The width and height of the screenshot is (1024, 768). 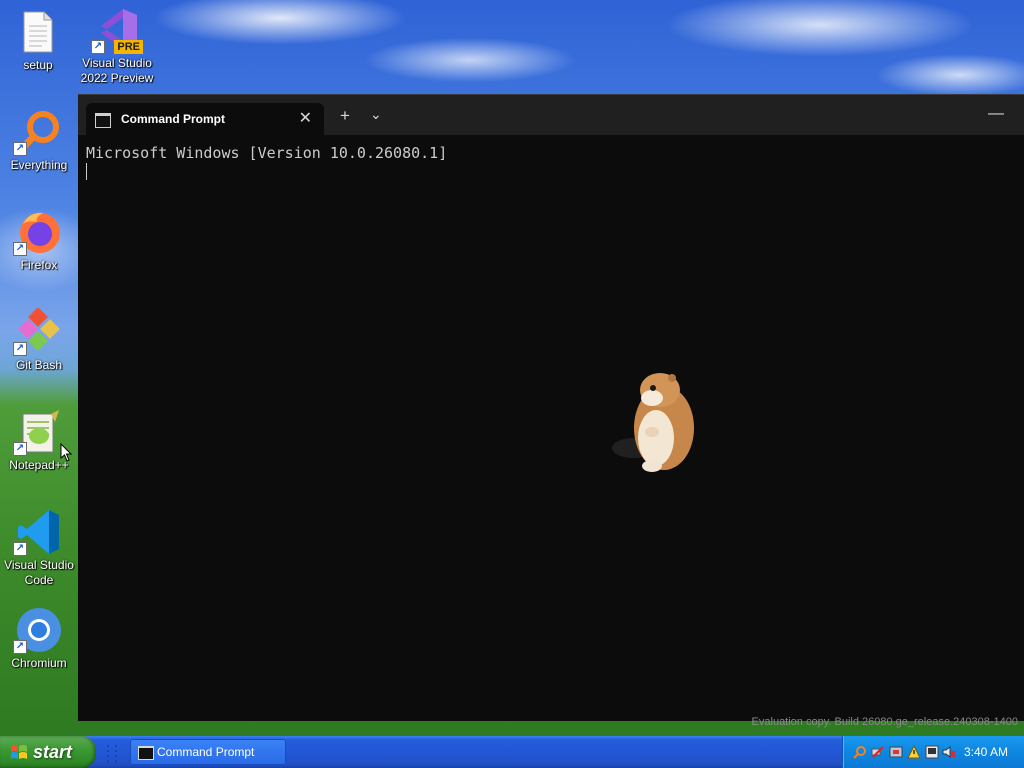 What do you see at coordinates (66, 452) in the screenshot?
I see `mouse-pointer-icon` at bounding box center [66, 452].